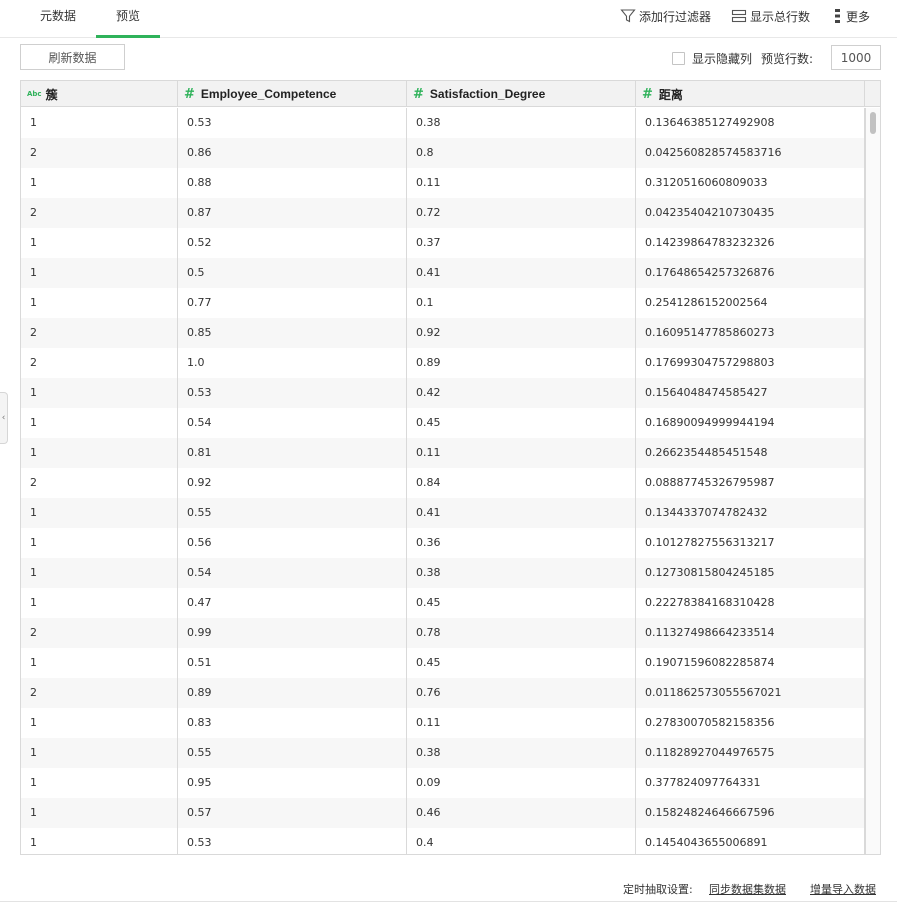 Image resolution: width=897 pixels, height=918 pixels. Describe the element at coordinates (750, 94) in the screenshot. I see `column-header: # 距离` at that location.